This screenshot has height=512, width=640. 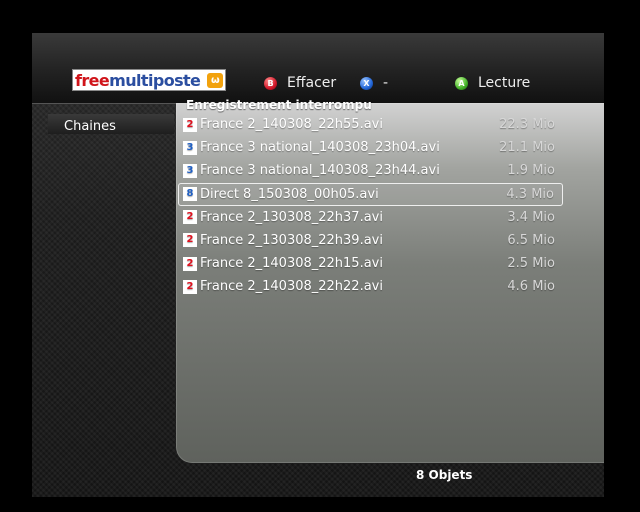 I want to click on list-item: 2 France 2_130308_22h37.avi 3.4 Mio, so click(x=371, y=217).